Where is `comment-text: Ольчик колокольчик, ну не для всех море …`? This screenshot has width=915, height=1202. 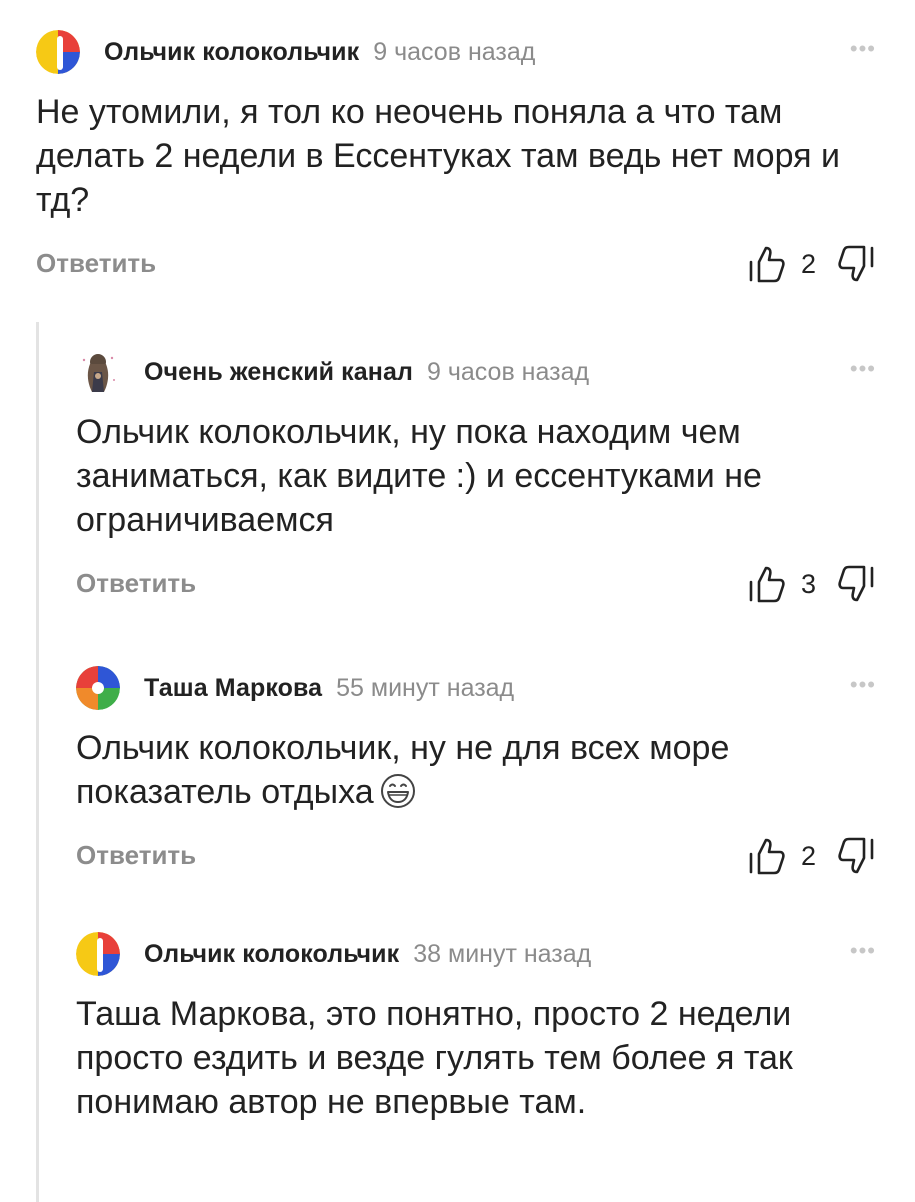
comment-text: Ольчик колокольчик, ну не для всех море … is located at coordinates (476, 770).